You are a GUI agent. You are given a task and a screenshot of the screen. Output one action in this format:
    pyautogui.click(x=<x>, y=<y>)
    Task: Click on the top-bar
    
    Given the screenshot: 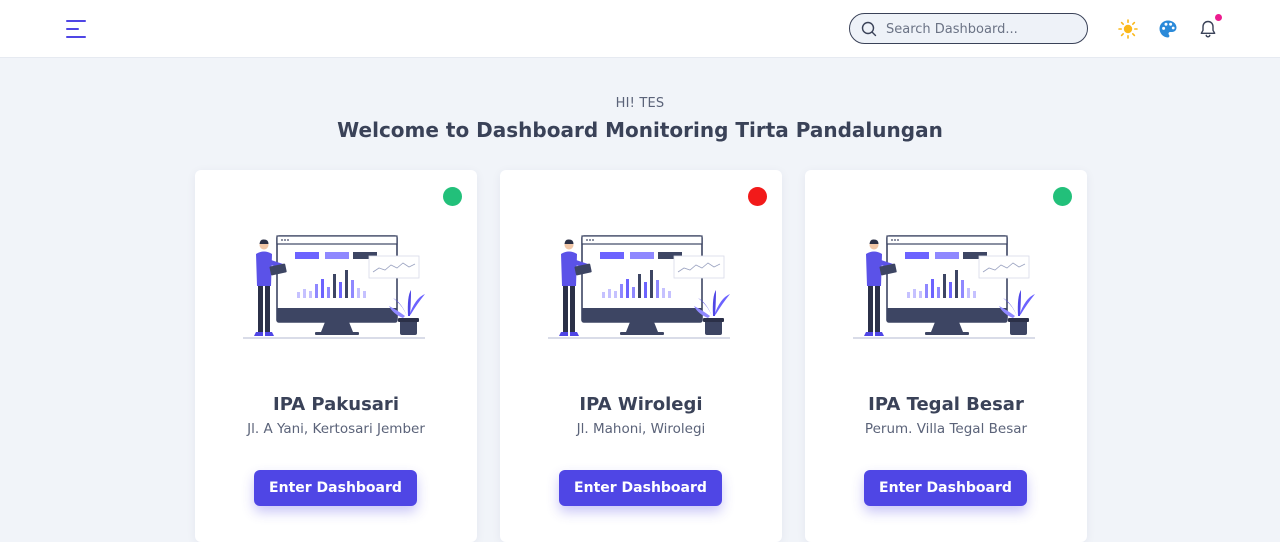 What is the action you would take?
    pyautogui.click(x=640, y=29)
    